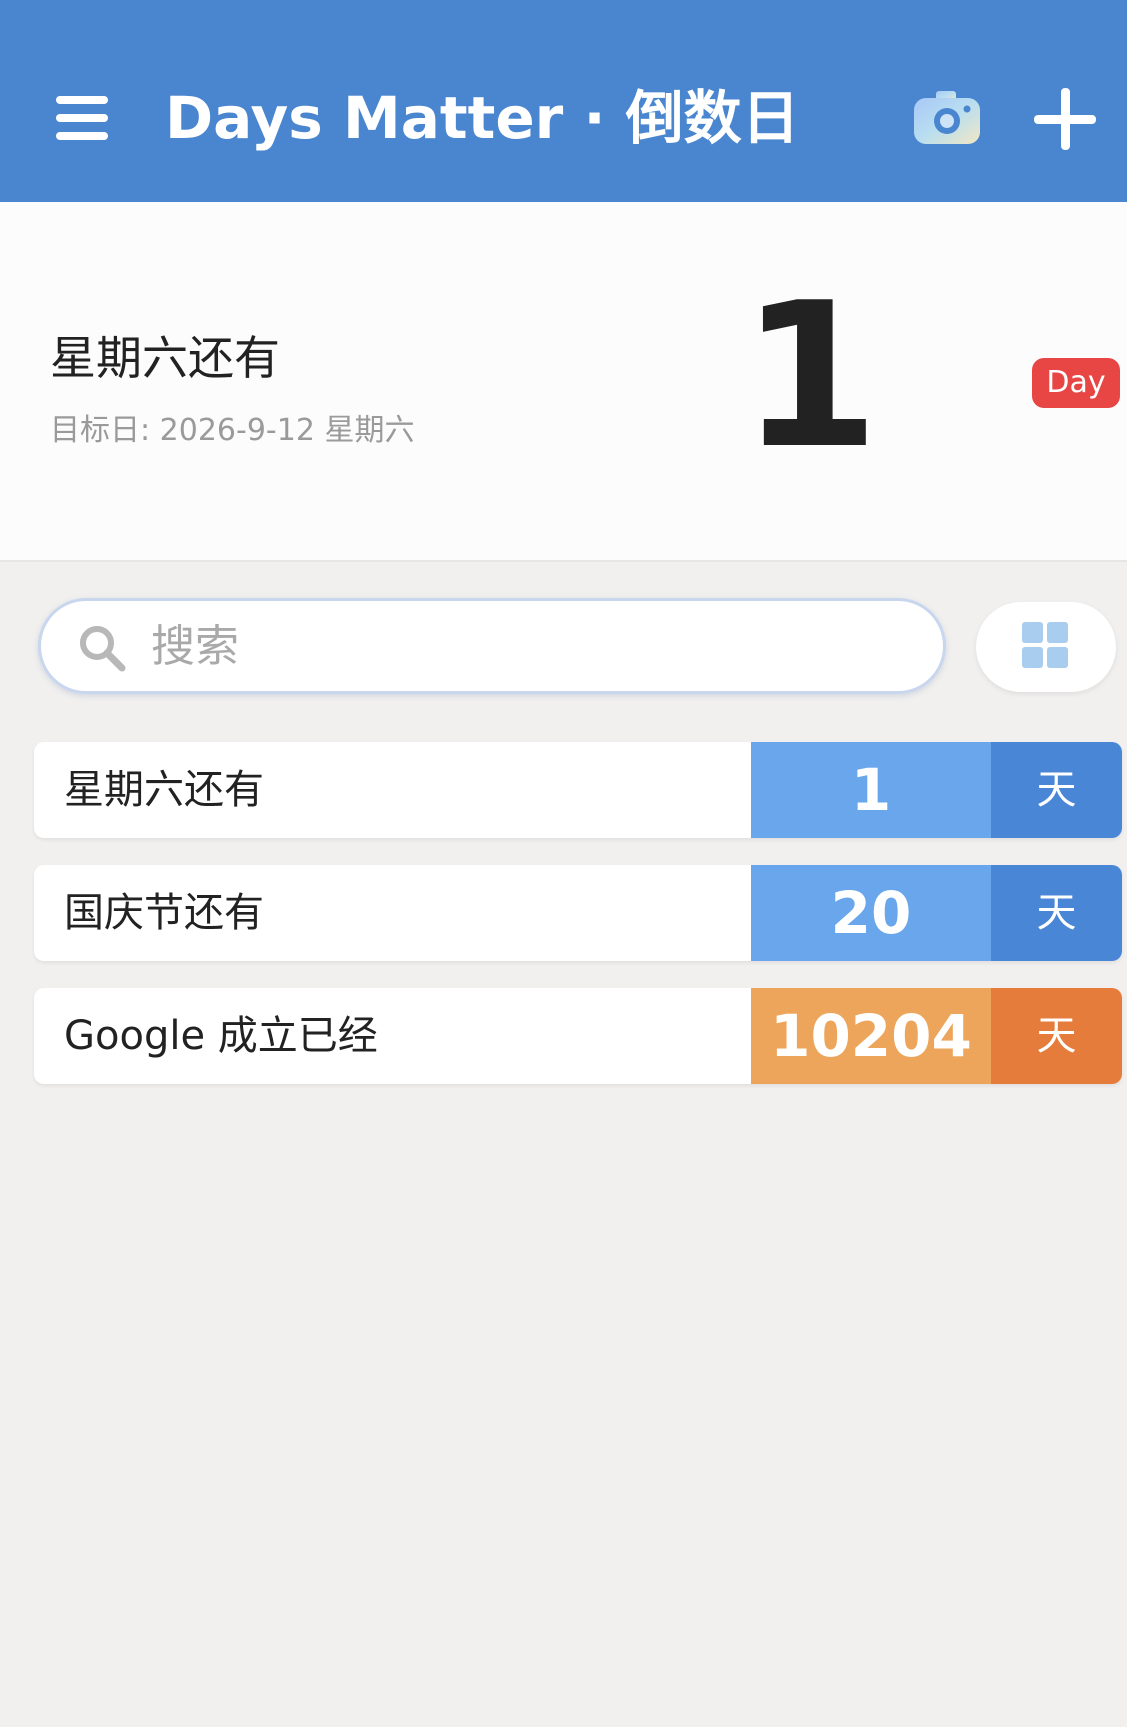 The height and width of the screenshot is (1727, 1127). What do you see at coordinates (871, 913) in the screenshot?
I see `event-day-count: 20` at bounding box center [871, 913].